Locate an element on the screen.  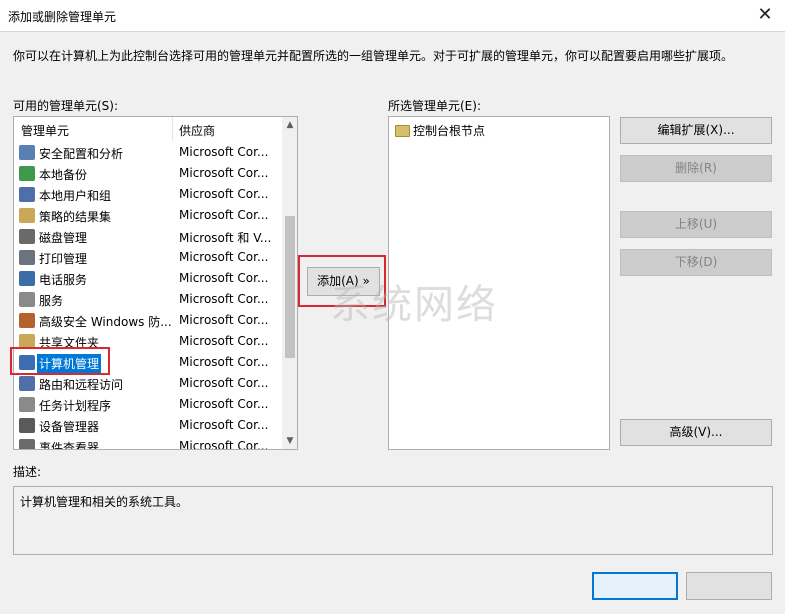
snapin-name: 策略的结果集 is located at coordinates (75, 217).